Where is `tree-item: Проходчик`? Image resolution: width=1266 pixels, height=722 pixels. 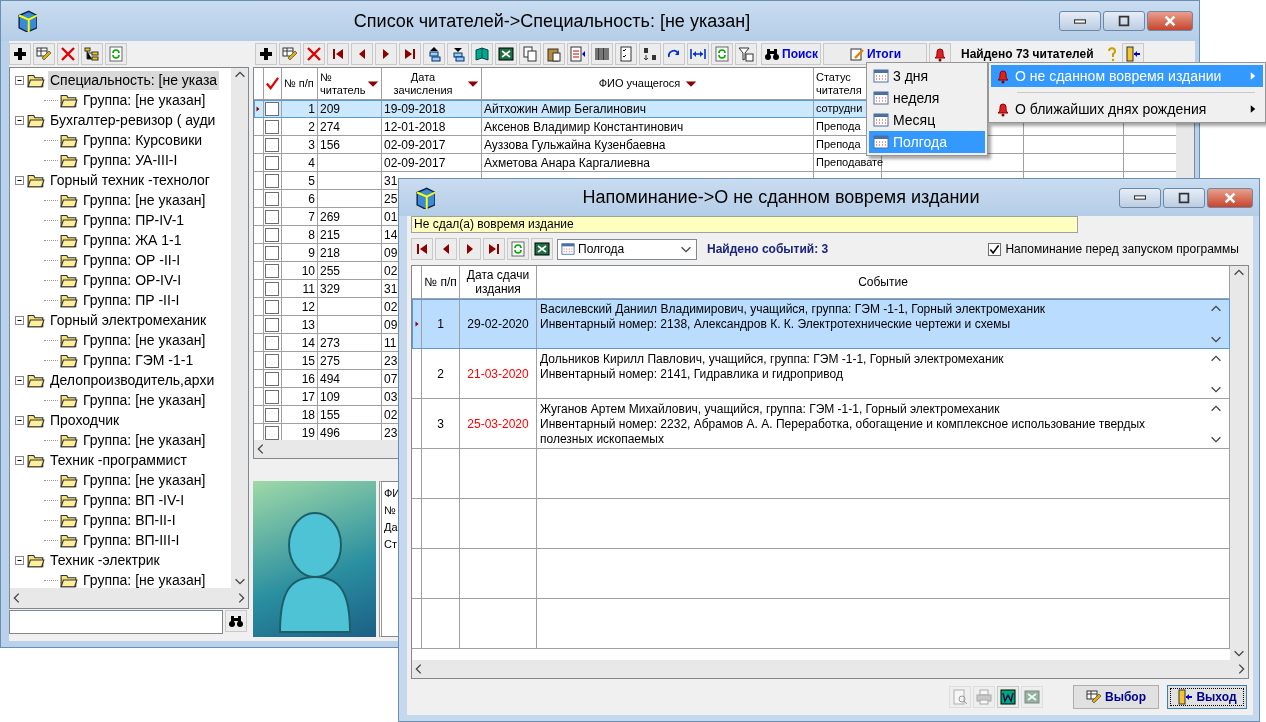
tree-item: Проходчик is located at coordinates (85, 420).